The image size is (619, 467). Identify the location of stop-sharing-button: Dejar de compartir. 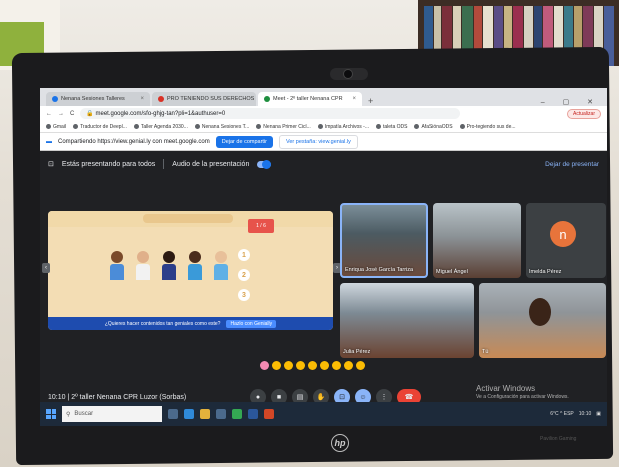
(244, 141).